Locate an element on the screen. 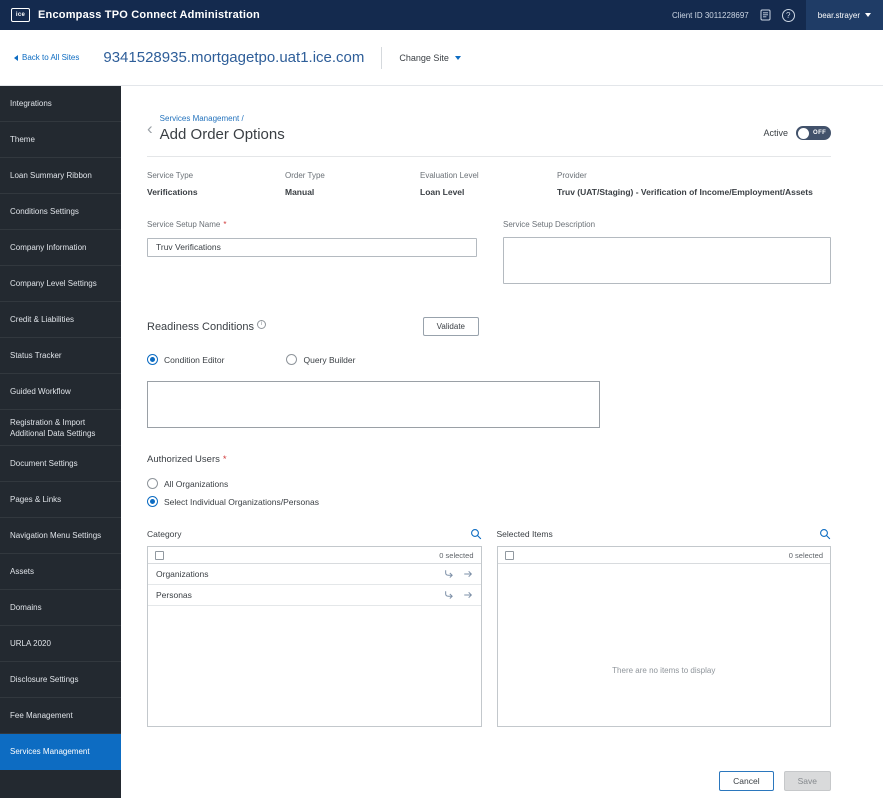 The image size is (883, 798). sidebar-item-navigation-menu-settings: Navigation Menu Settings is located at coordinates (60, 536).